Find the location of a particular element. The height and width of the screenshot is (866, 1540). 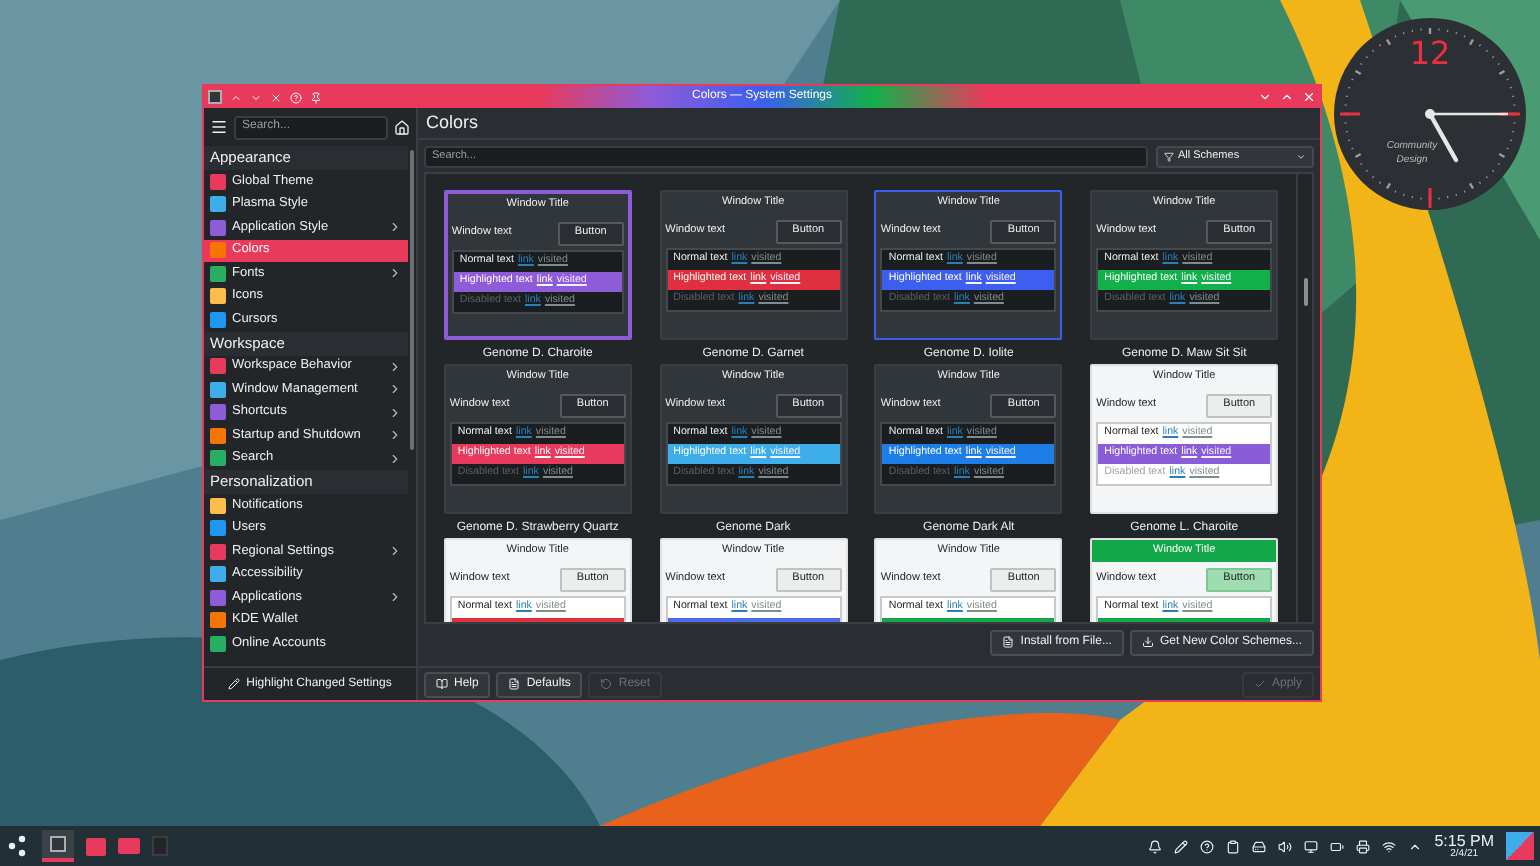

app-icon is located at coordinates (215, 97).